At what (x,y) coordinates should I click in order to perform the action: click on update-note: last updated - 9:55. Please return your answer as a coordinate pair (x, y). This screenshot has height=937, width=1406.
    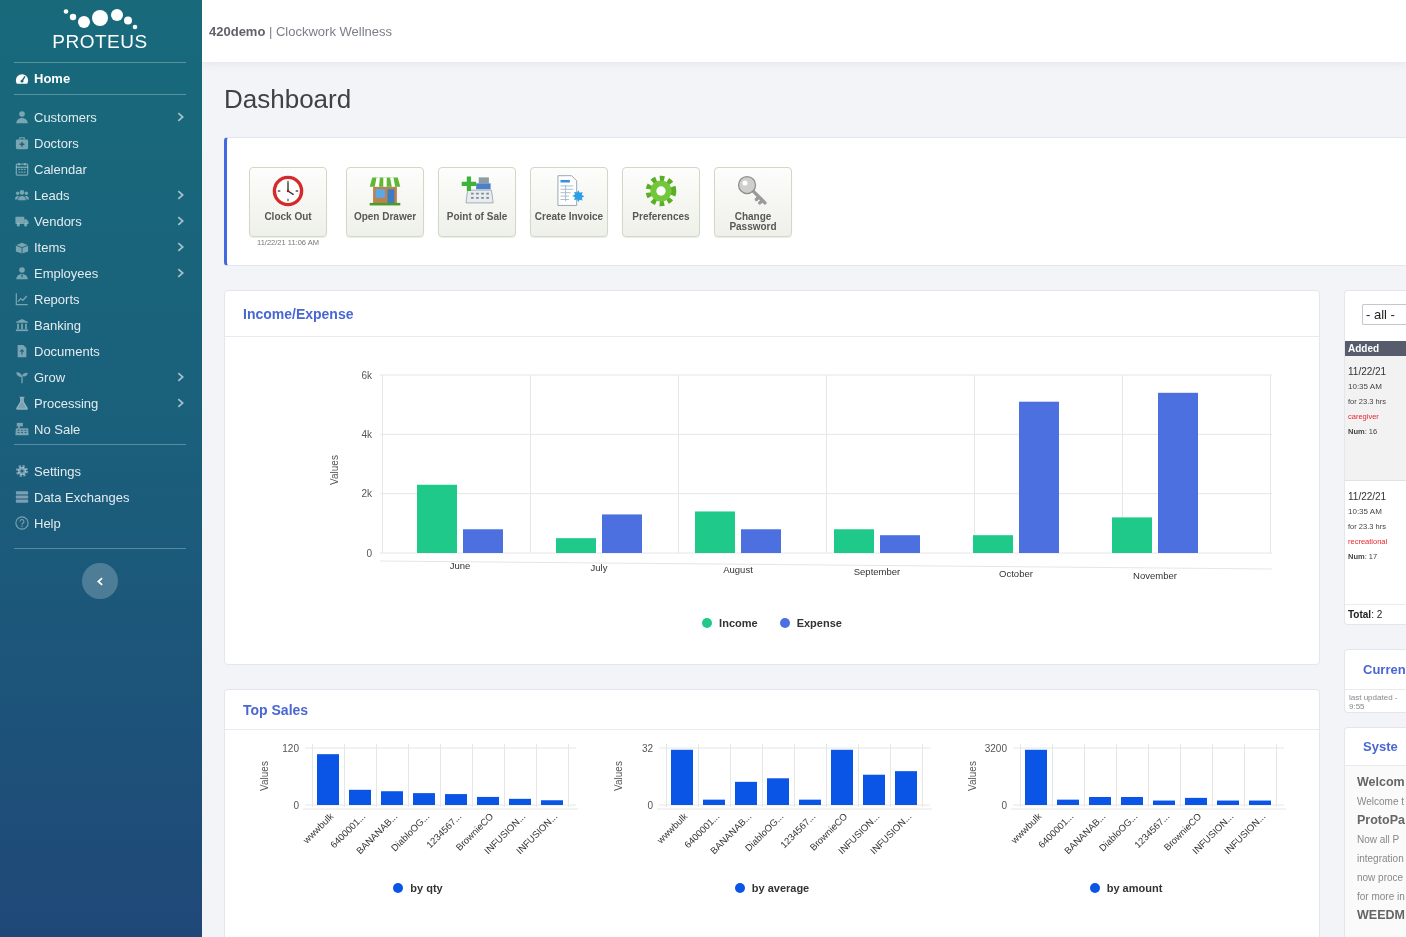
    Looking at the image, I should click on (1373, 701).